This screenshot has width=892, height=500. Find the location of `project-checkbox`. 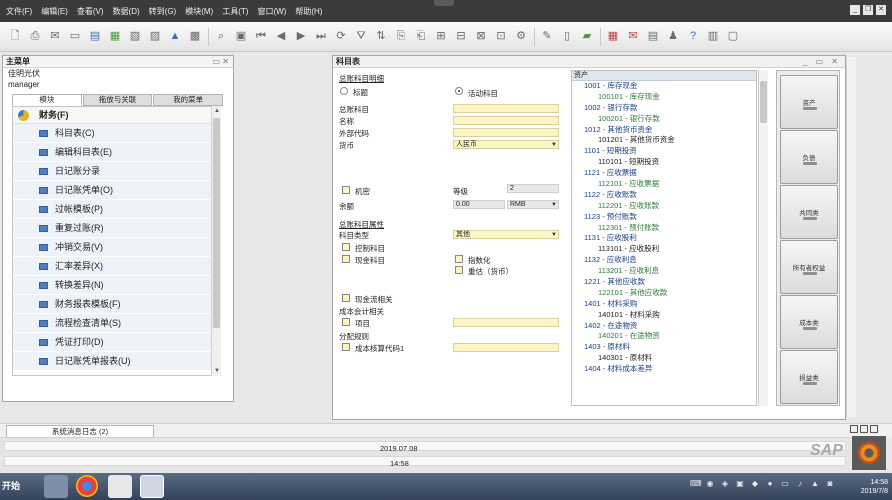

project-checkbox is located at coordinates (346, 322).